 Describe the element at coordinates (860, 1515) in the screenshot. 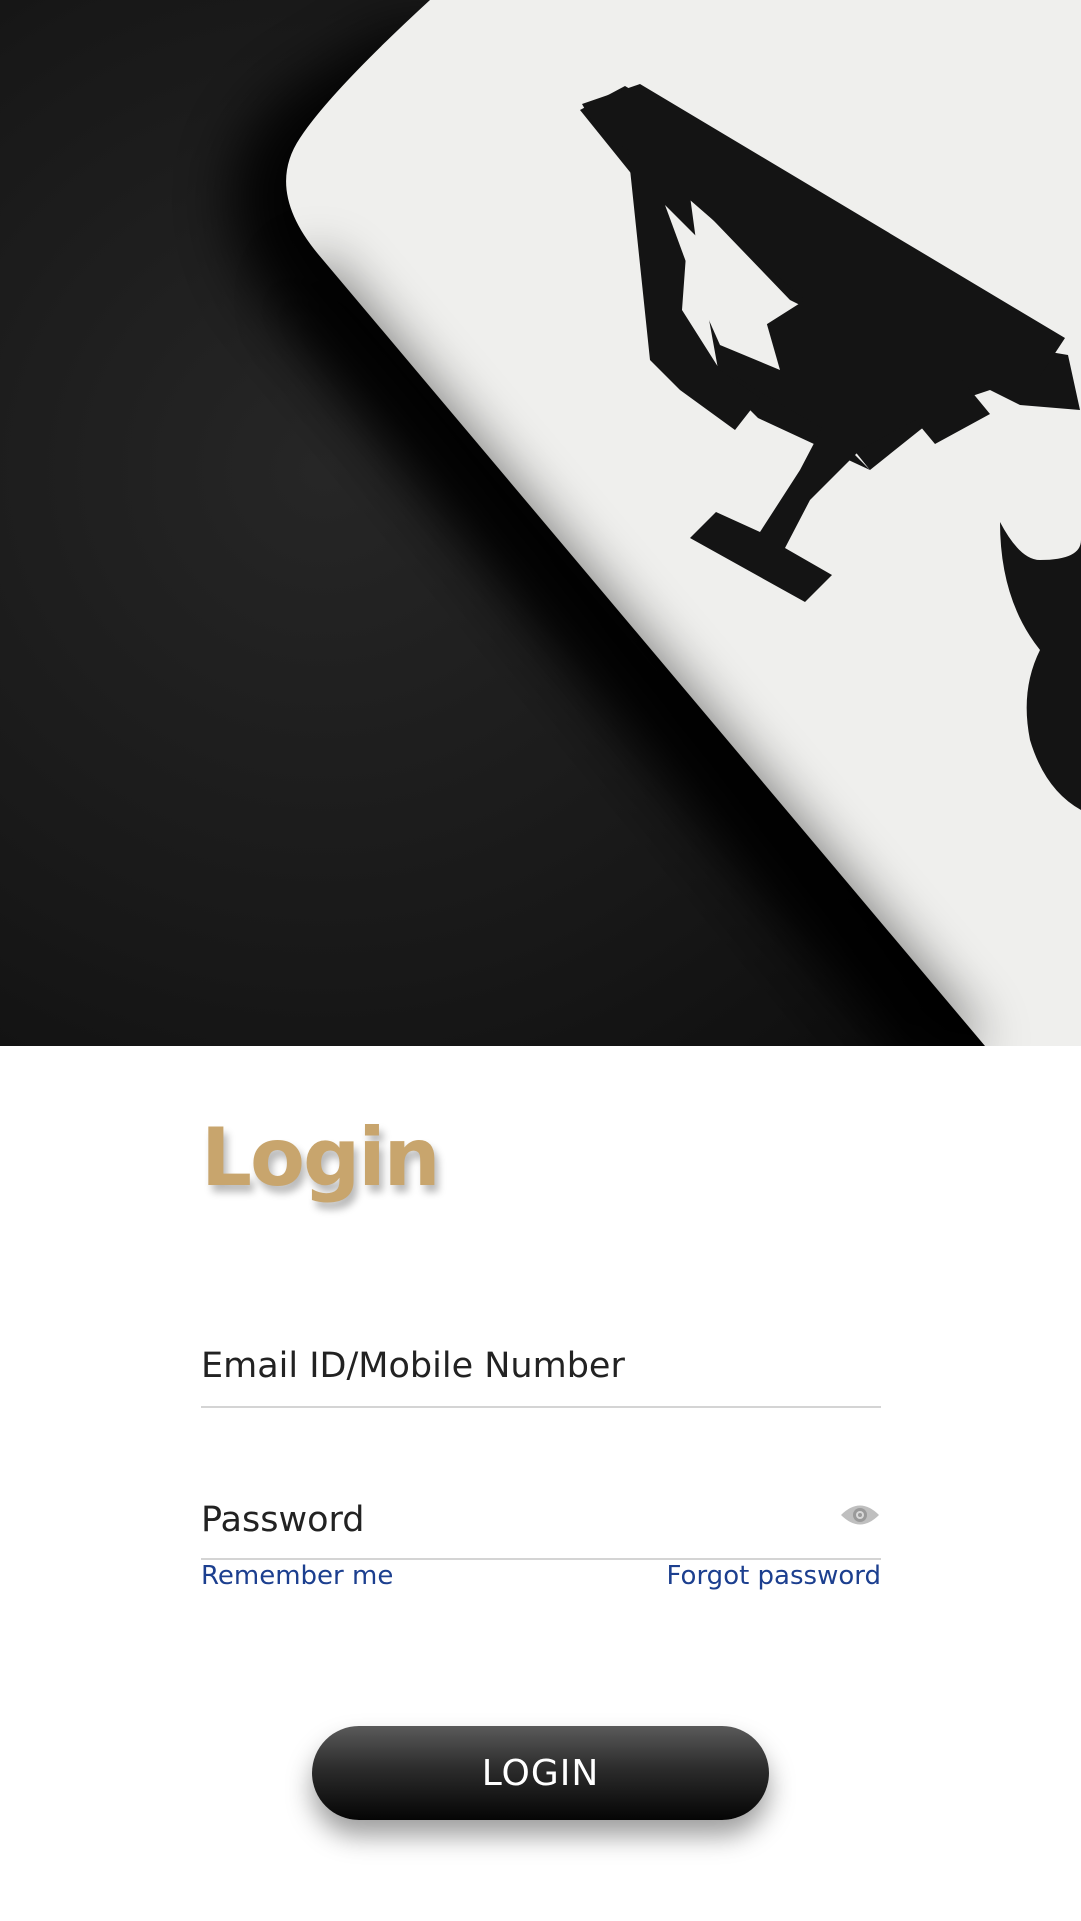

I see `eye-icon` at that location.